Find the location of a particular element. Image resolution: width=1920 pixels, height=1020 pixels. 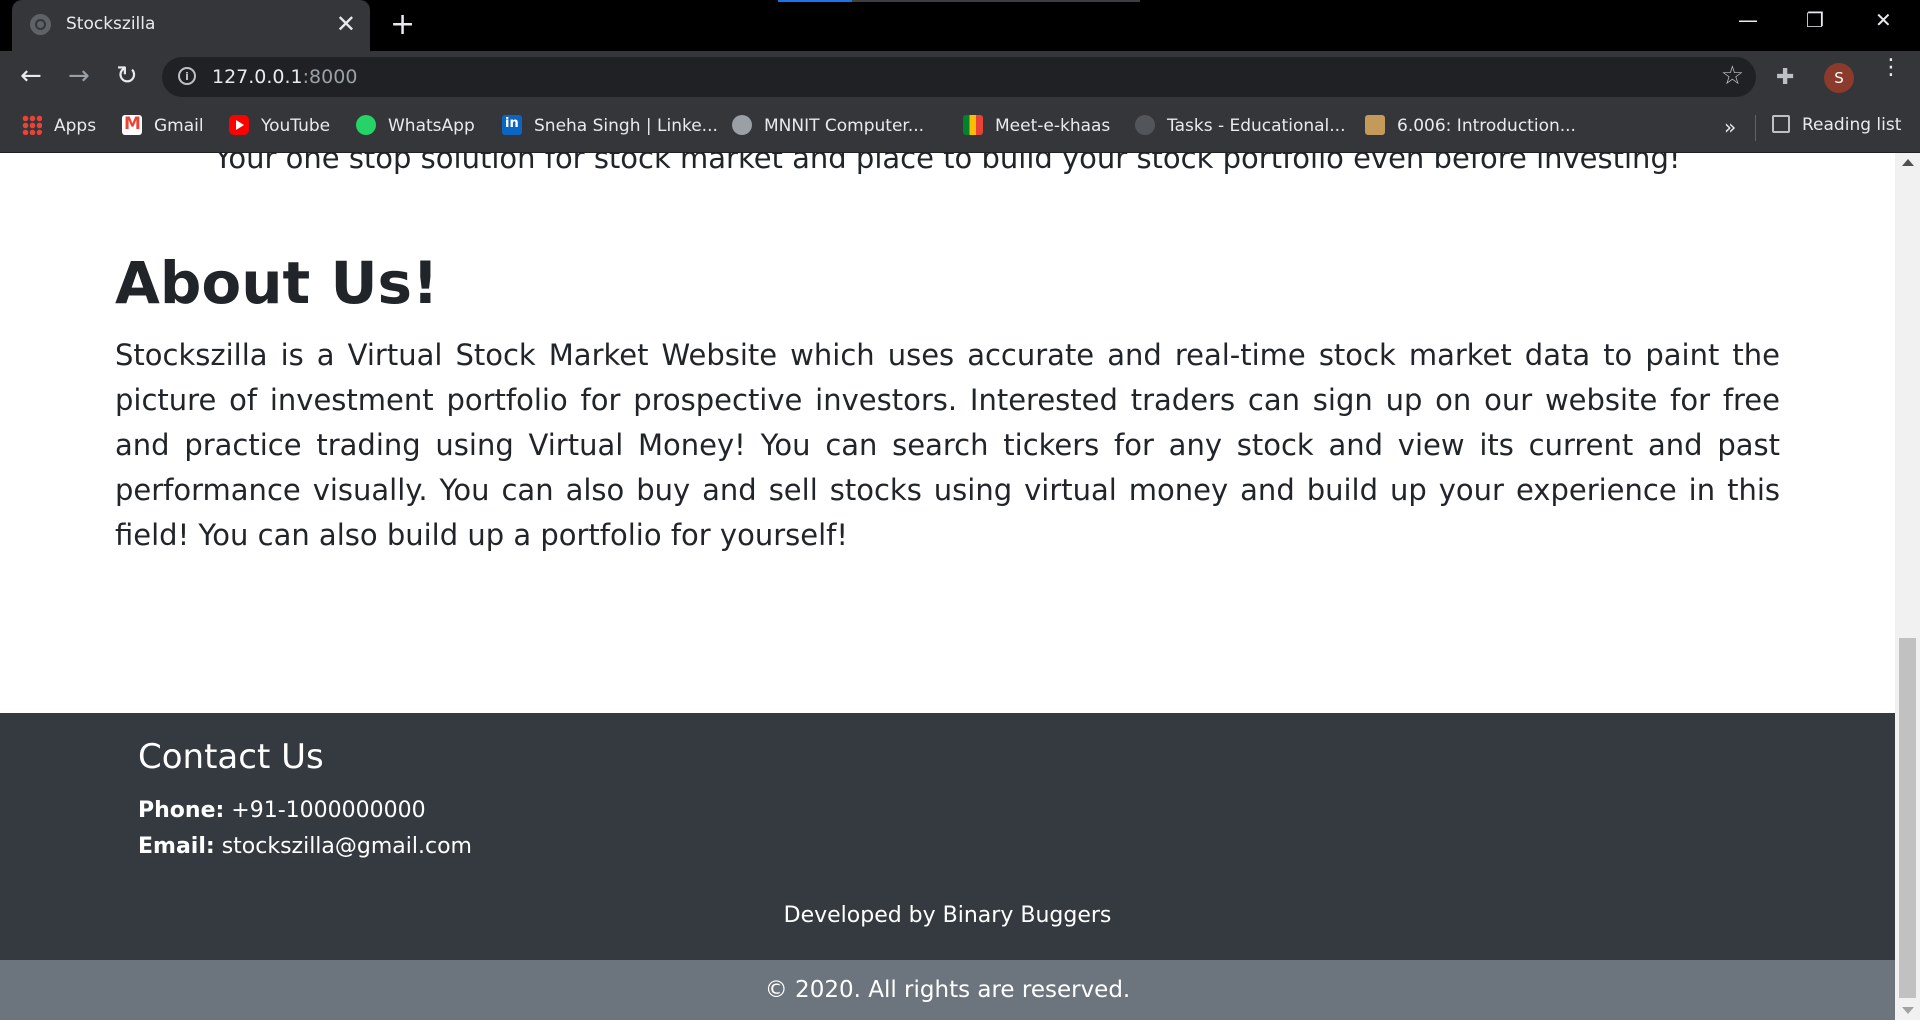

divider is located at coordinates (1755, 128).